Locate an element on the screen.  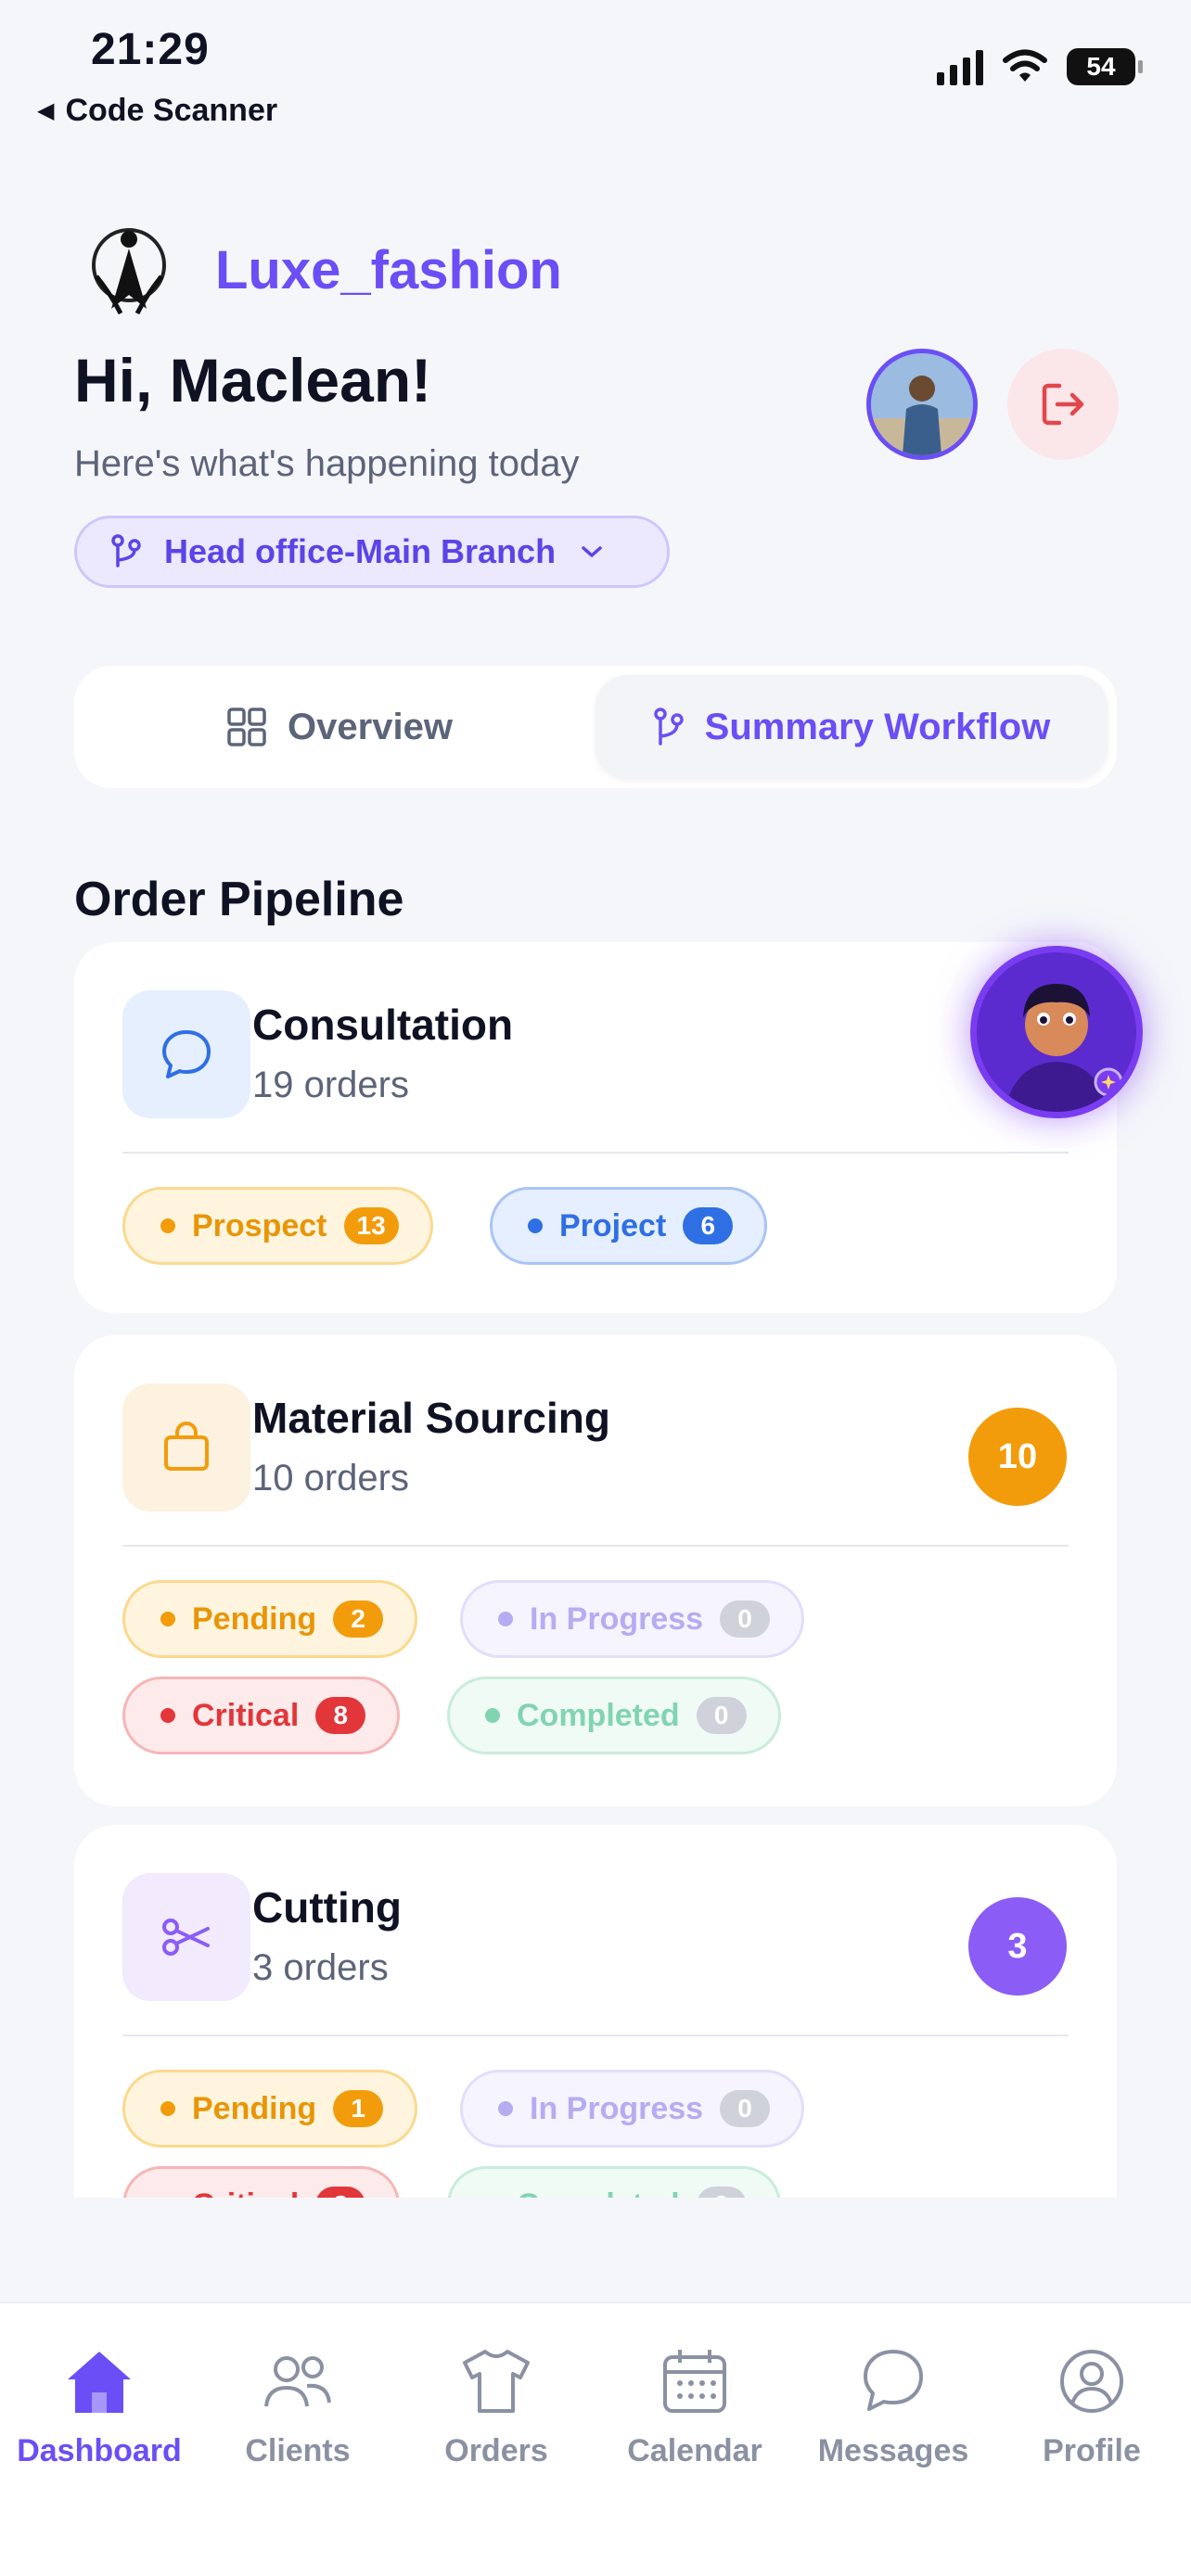
logout-icon is located at coordinates (1063, 405).